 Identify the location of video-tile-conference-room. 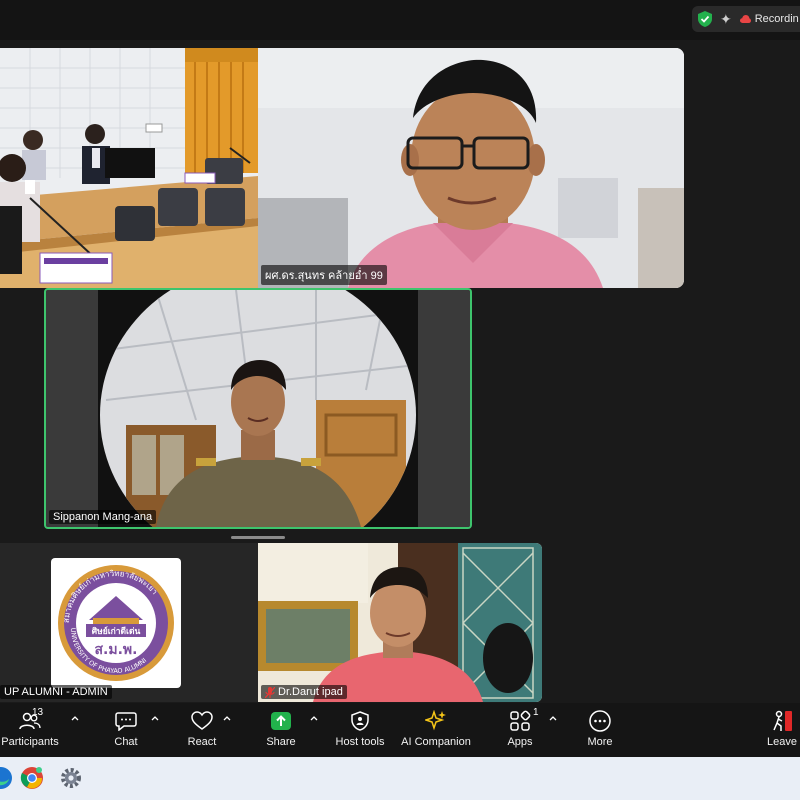
(129, 168).